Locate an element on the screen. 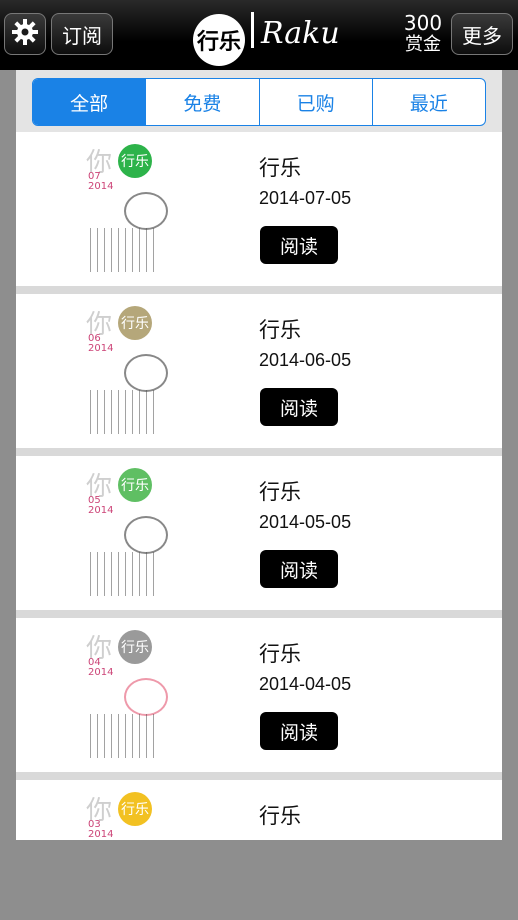 The width and height of the screenshot is (518, 920). tab-all: 全部 is located at coordinates (90, 102).